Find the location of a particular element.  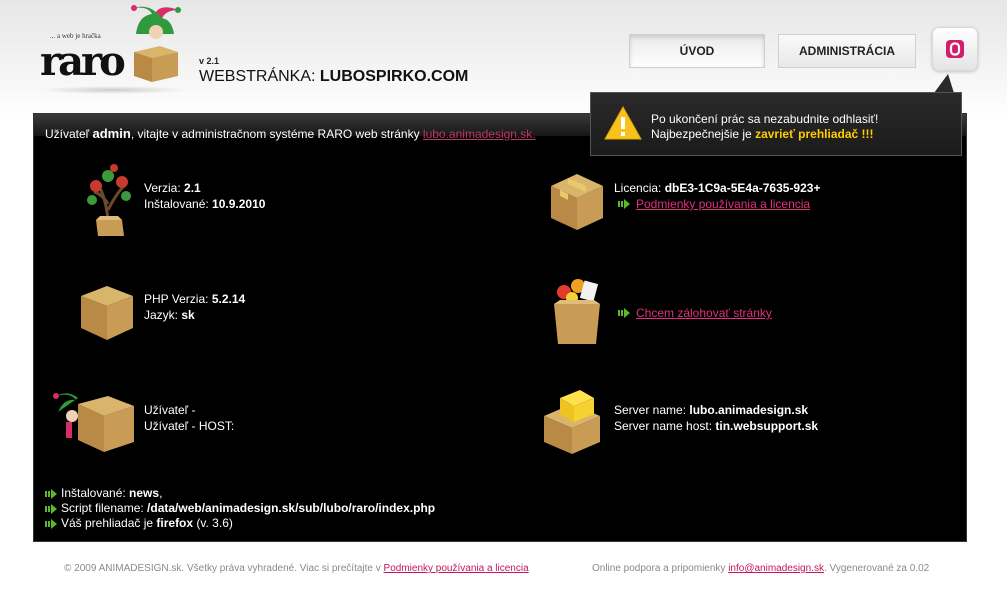

welcome-user: admin is located at coordinates (111, 133).